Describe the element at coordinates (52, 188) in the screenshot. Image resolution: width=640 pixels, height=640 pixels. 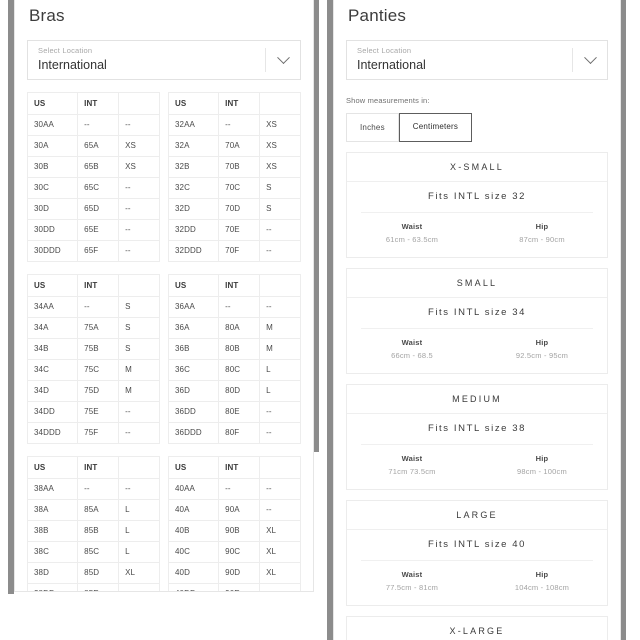
I see `bras-table-cell: 30C` at that location.